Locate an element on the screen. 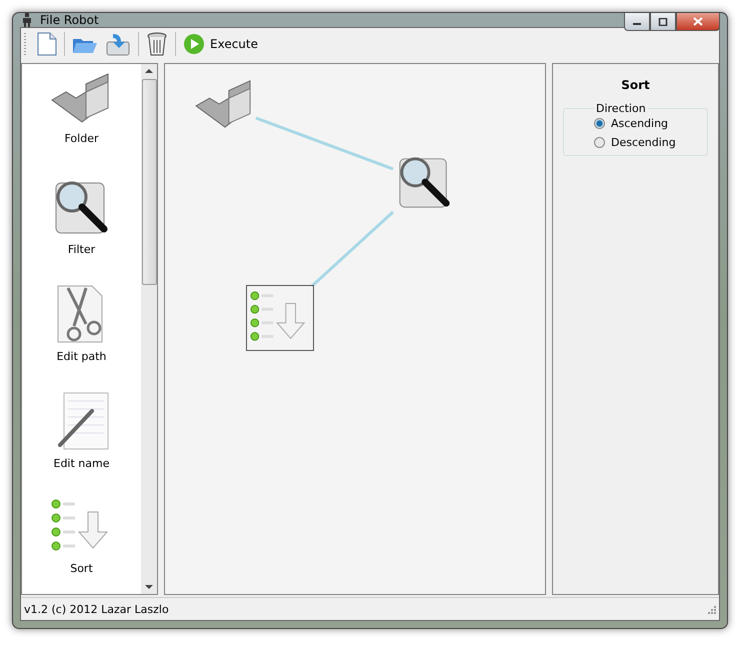  scroll-down-arrow-icon is located at coordinates (149, 587).